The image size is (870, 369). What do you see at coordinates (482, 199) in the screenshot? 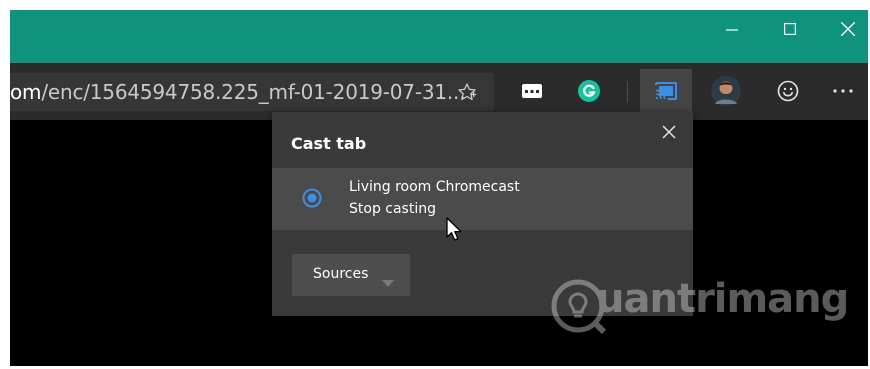
I see `cast-device-row: Living room Chromecast Stop casting` at bounding box center [482, 199].